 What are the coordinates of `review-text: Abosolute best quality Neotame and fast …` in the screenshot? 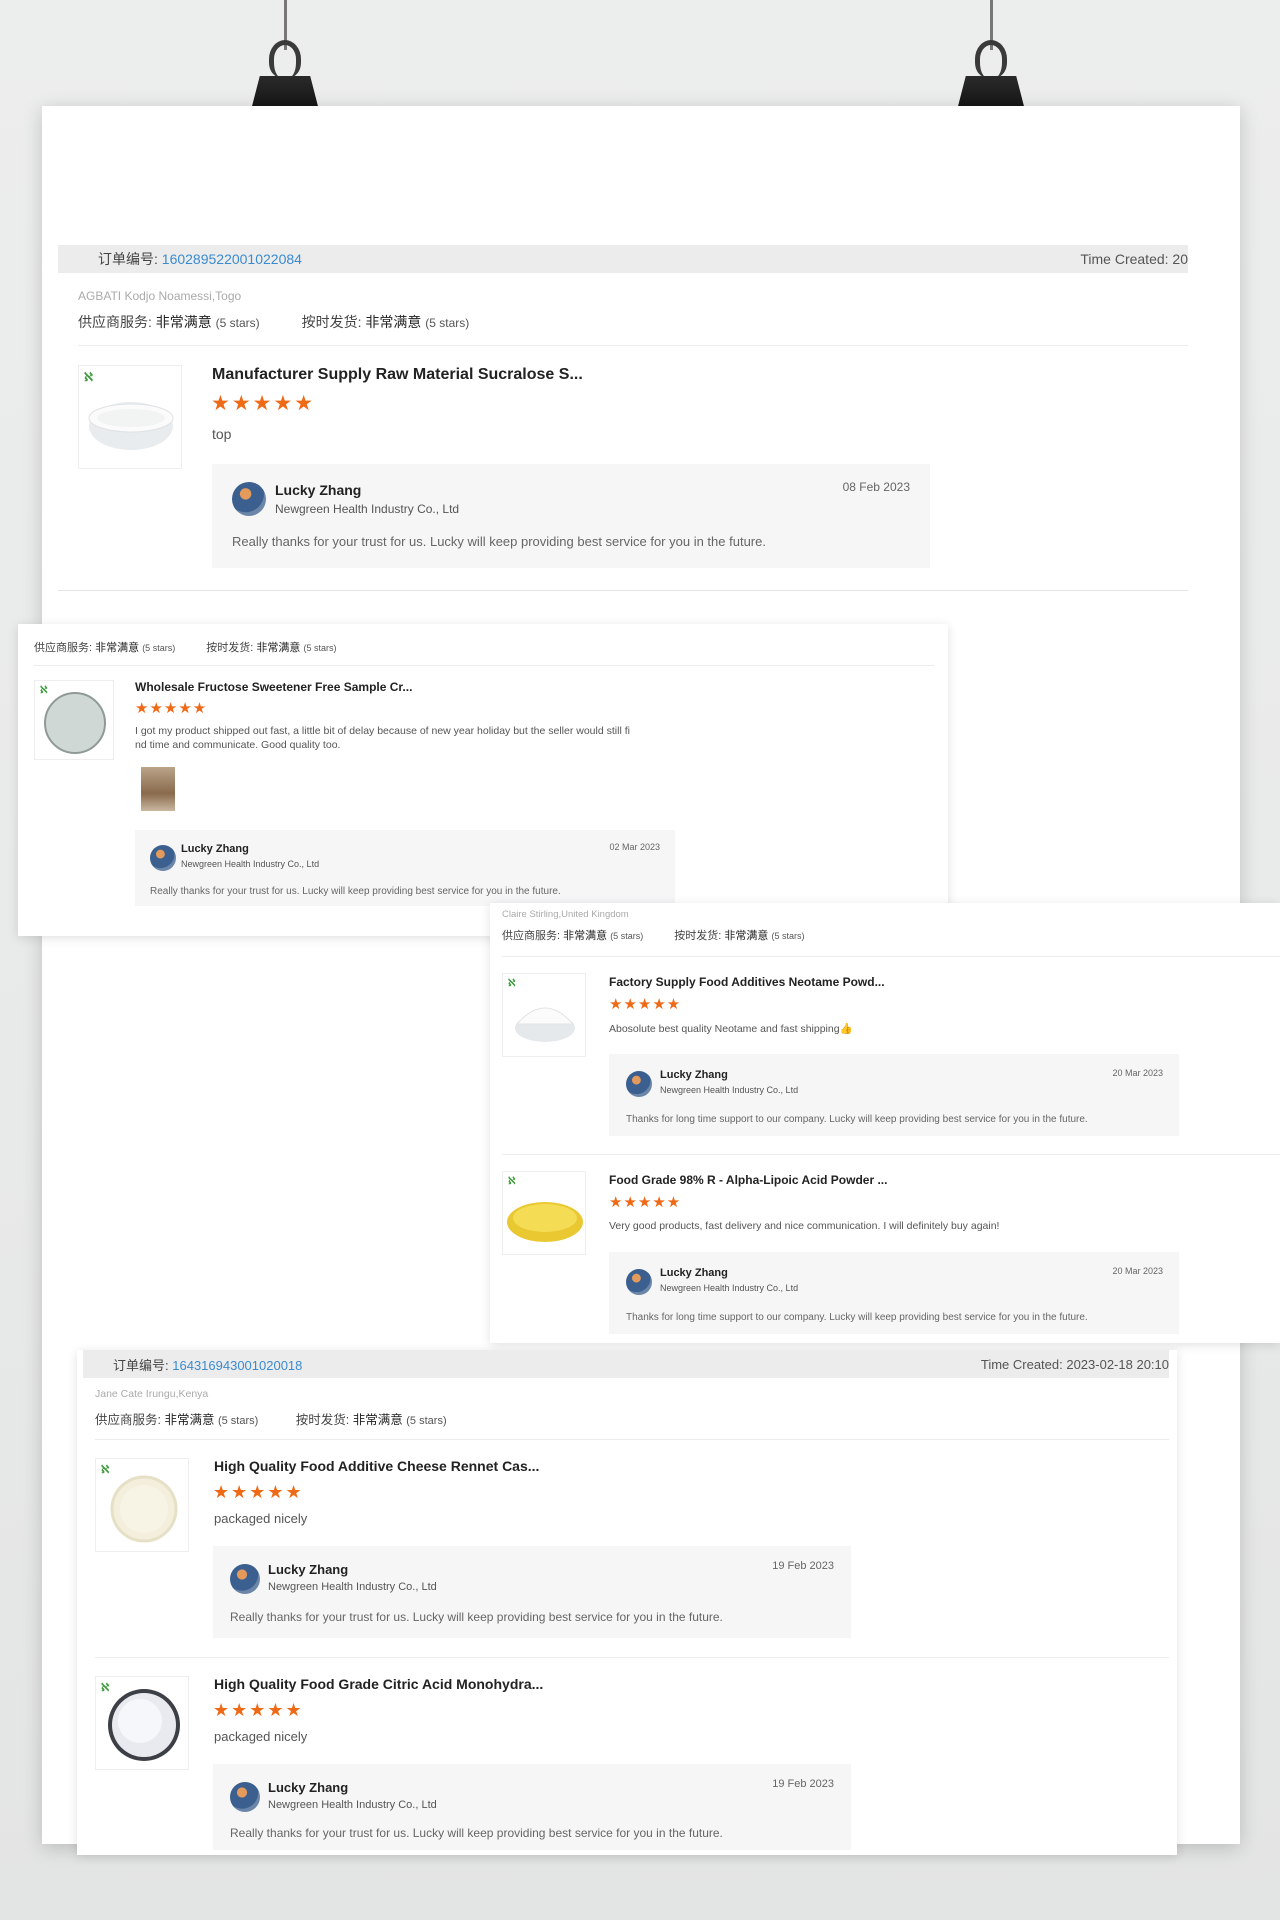 It's located at (731, 1029).